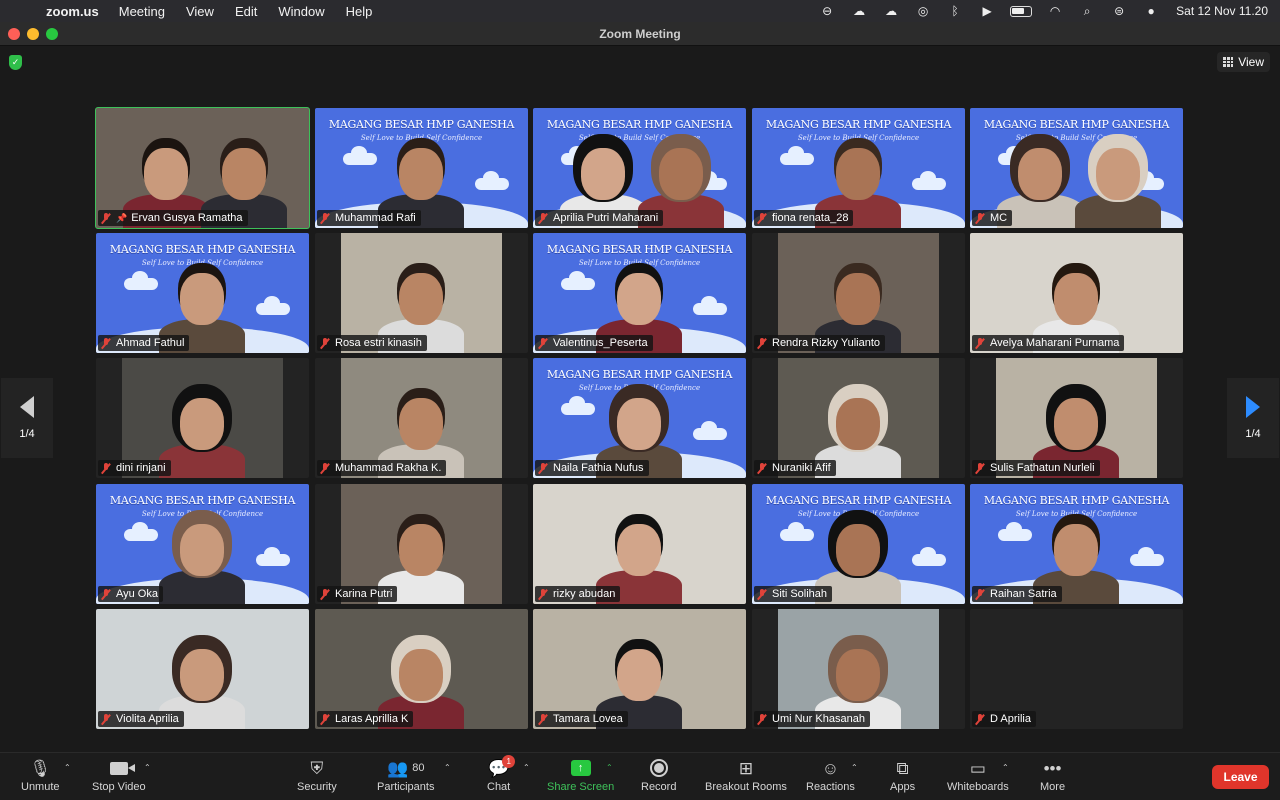 This screenshot has width=1280, height=800. Describe the element at coordinates (592, 468) in the screenshot. I see `participant-name-tag: Naila Fathia Nufus` at that location.